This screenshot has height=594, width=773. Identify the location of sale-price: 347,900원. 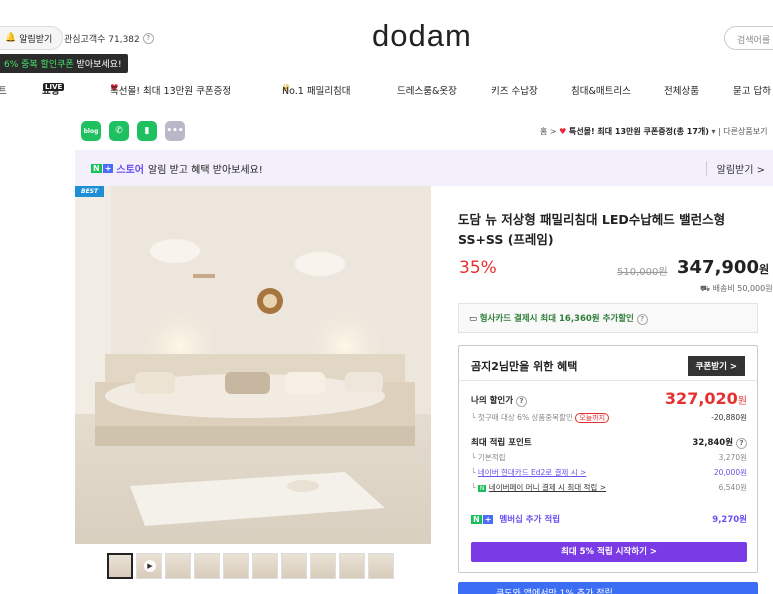
(723, 267).